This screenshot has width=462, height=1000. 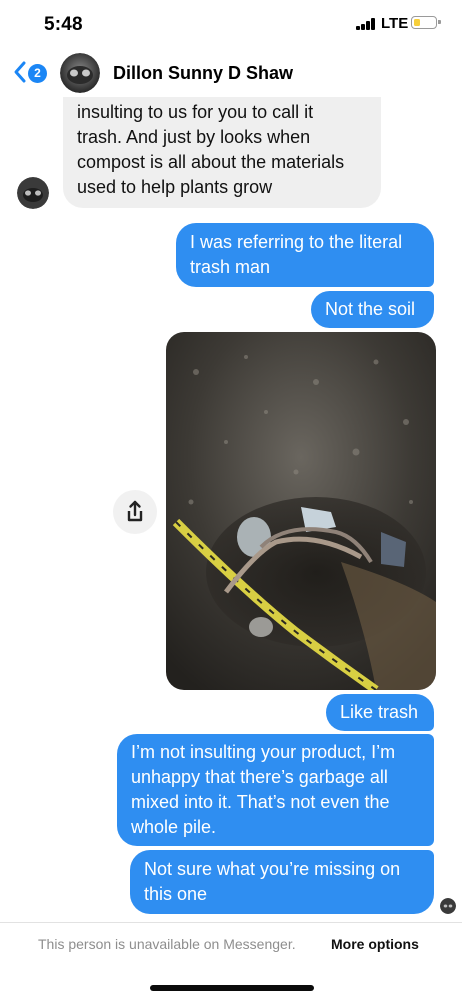 I want to click on outgoing-message: Not the soil, so click(x=372, y=309).